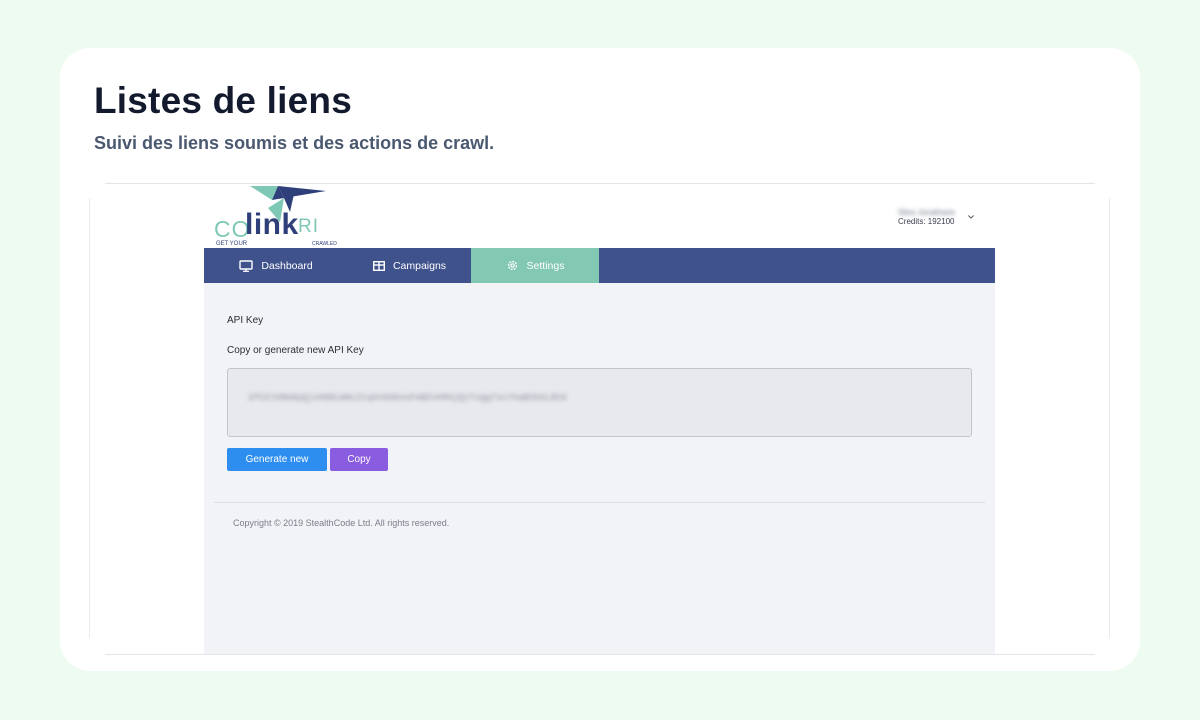 The width and height of the screenshot is (1200, 720). Describe the element at coordinates (359, 459) in the screenshot. I see `copy-button: Copy` at that location.